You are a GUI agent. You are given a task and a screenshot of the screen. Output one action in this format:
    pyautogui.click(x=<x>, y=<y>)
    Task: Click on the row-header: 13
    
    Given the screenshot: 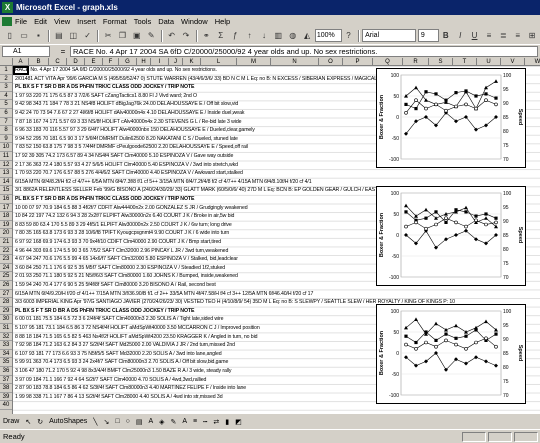 What is the action you would take?
    pyautogui.click(x=6, y=173)
    